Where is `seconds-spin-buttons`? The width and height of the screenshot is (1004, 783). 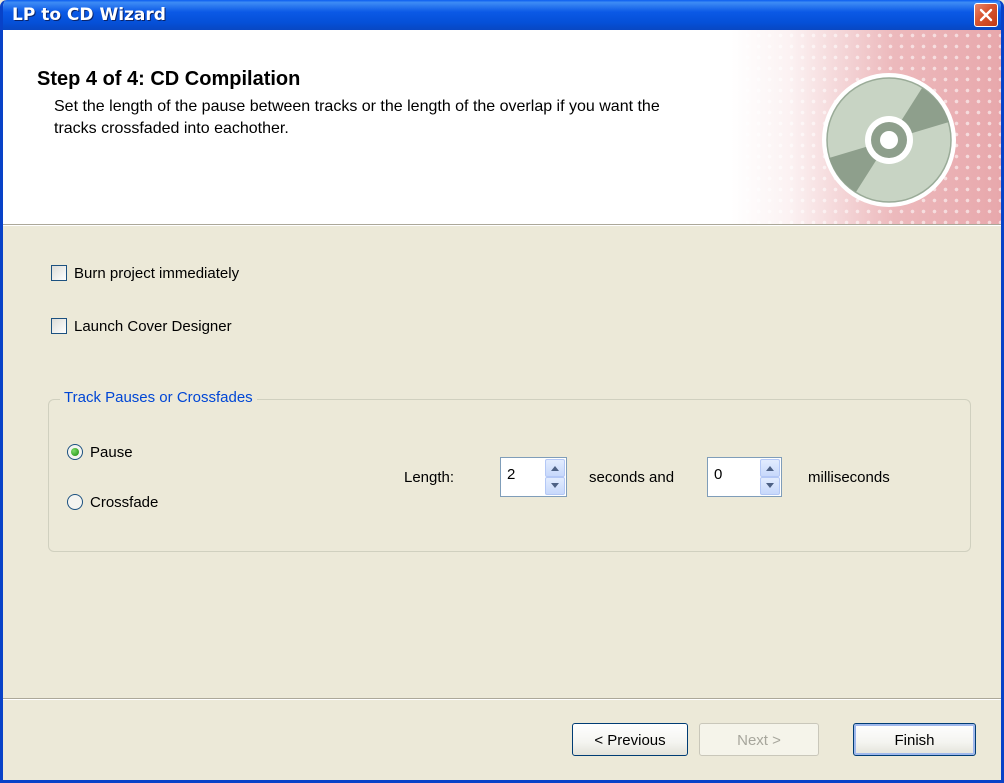 seconds-spin-buttons is located at coordinates (555, 477).